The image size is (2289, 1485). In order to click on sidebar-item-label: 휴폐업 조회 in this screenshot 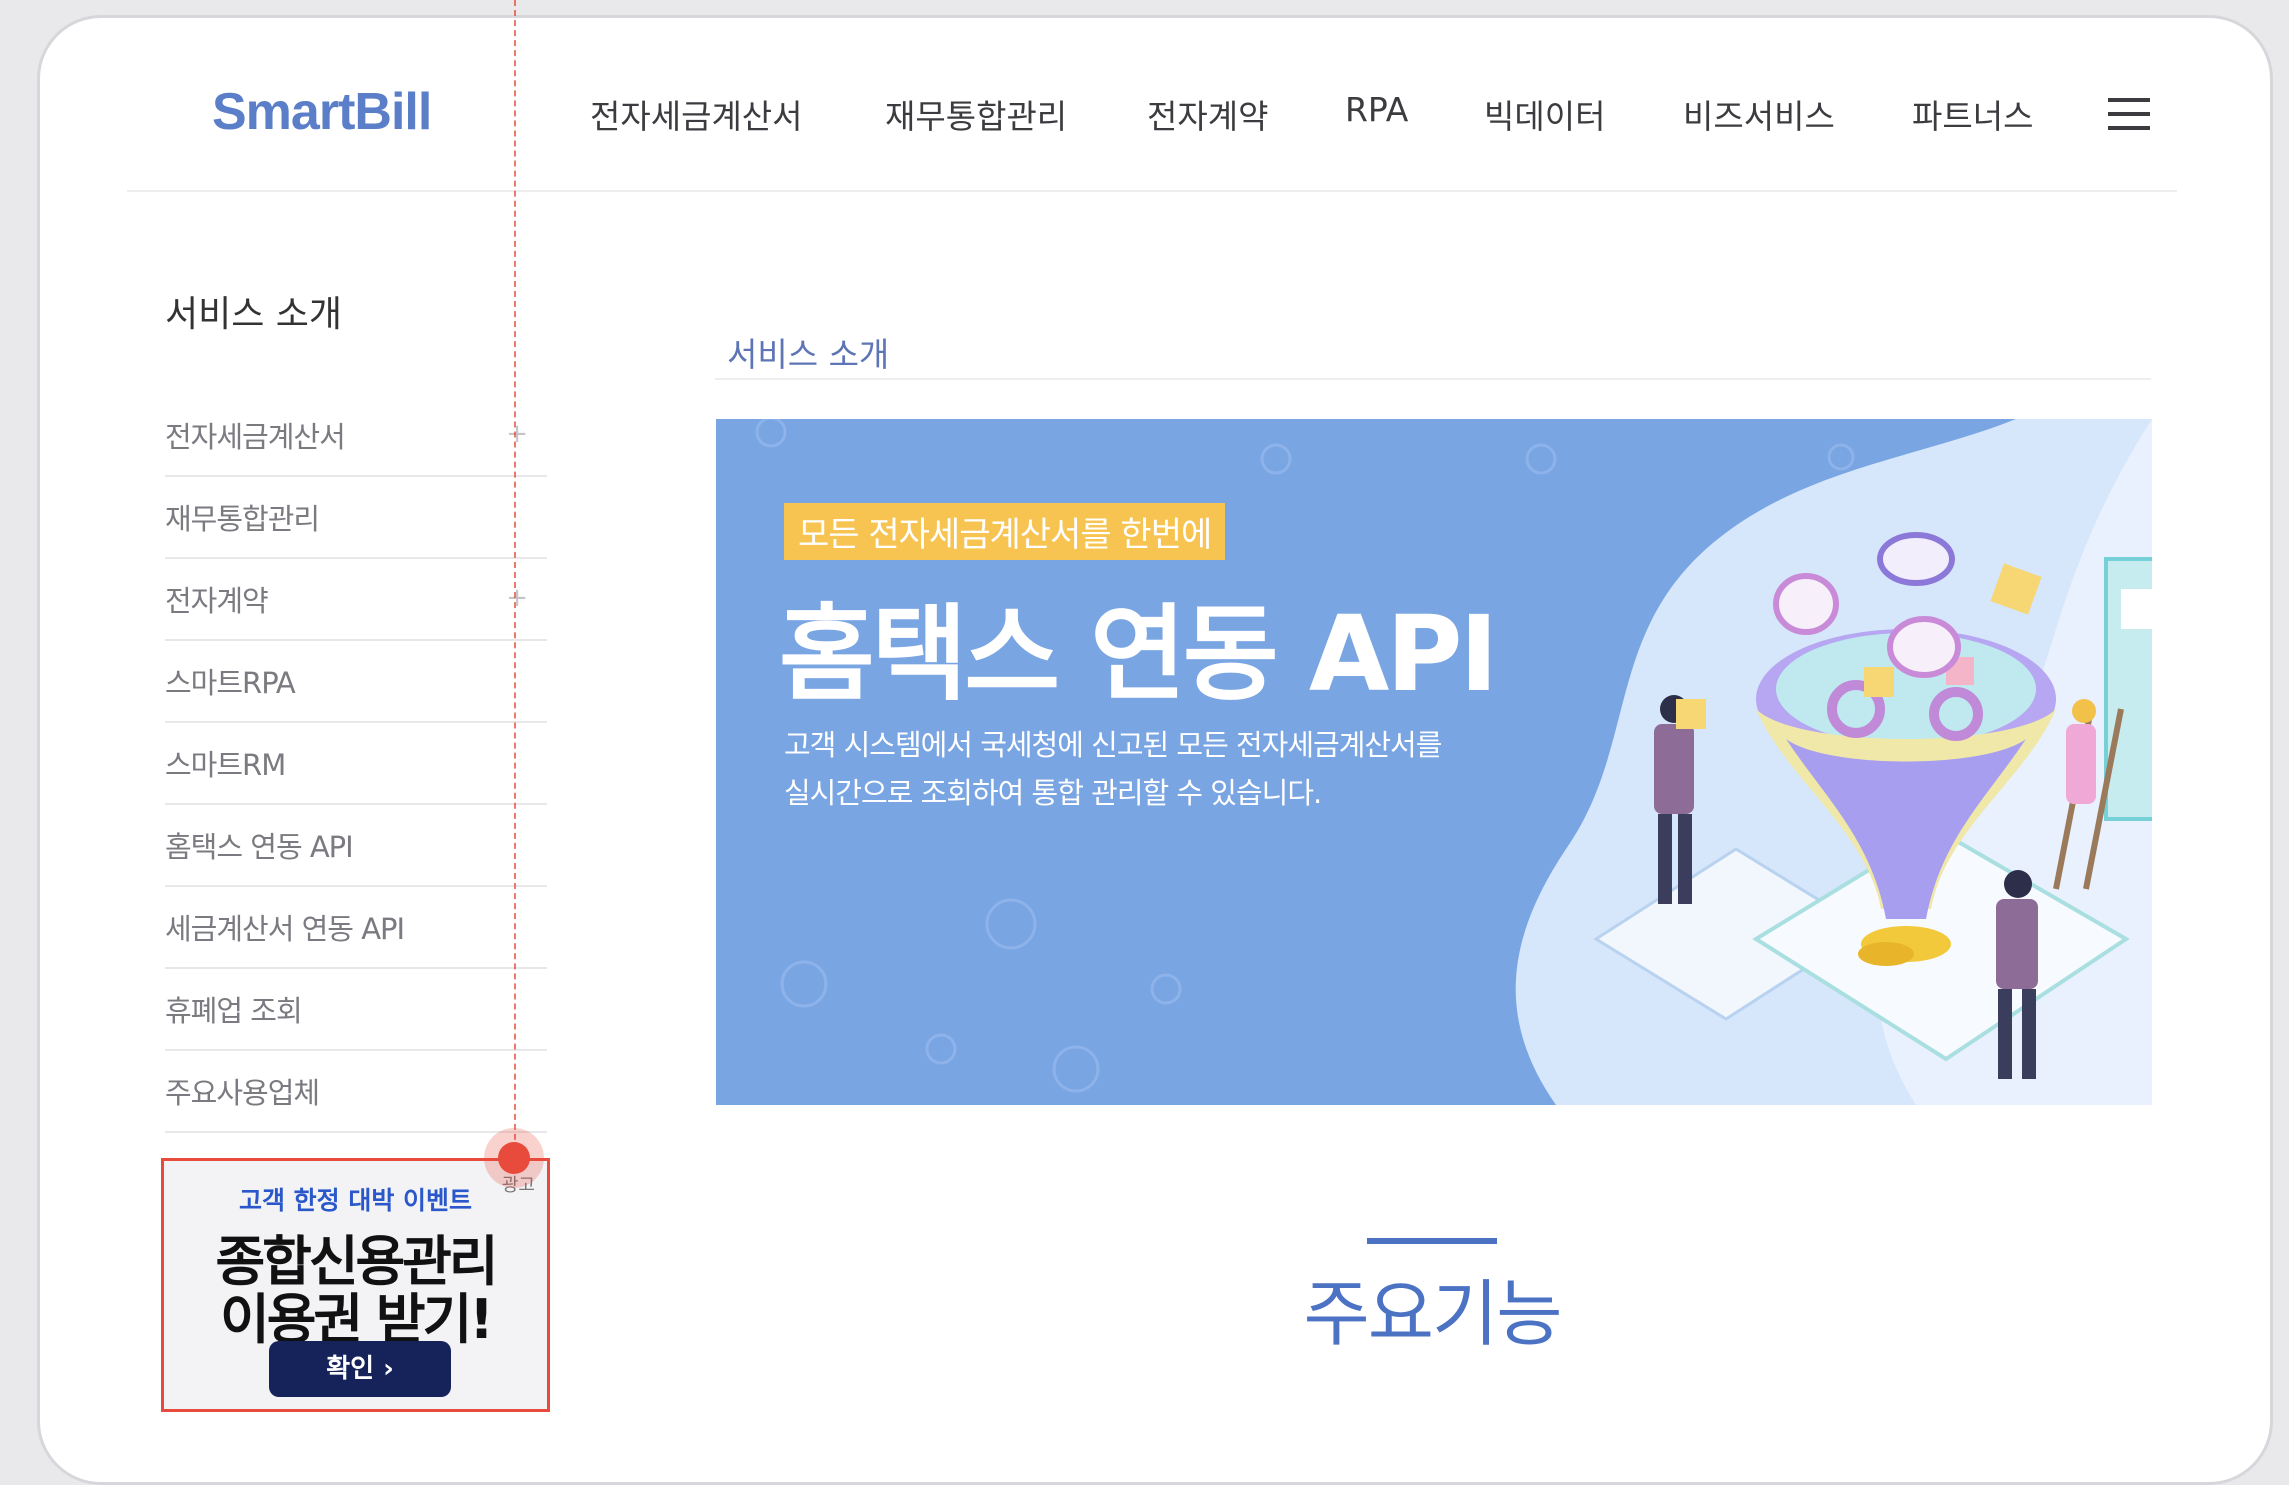, I will do `click(234, 1011)`.